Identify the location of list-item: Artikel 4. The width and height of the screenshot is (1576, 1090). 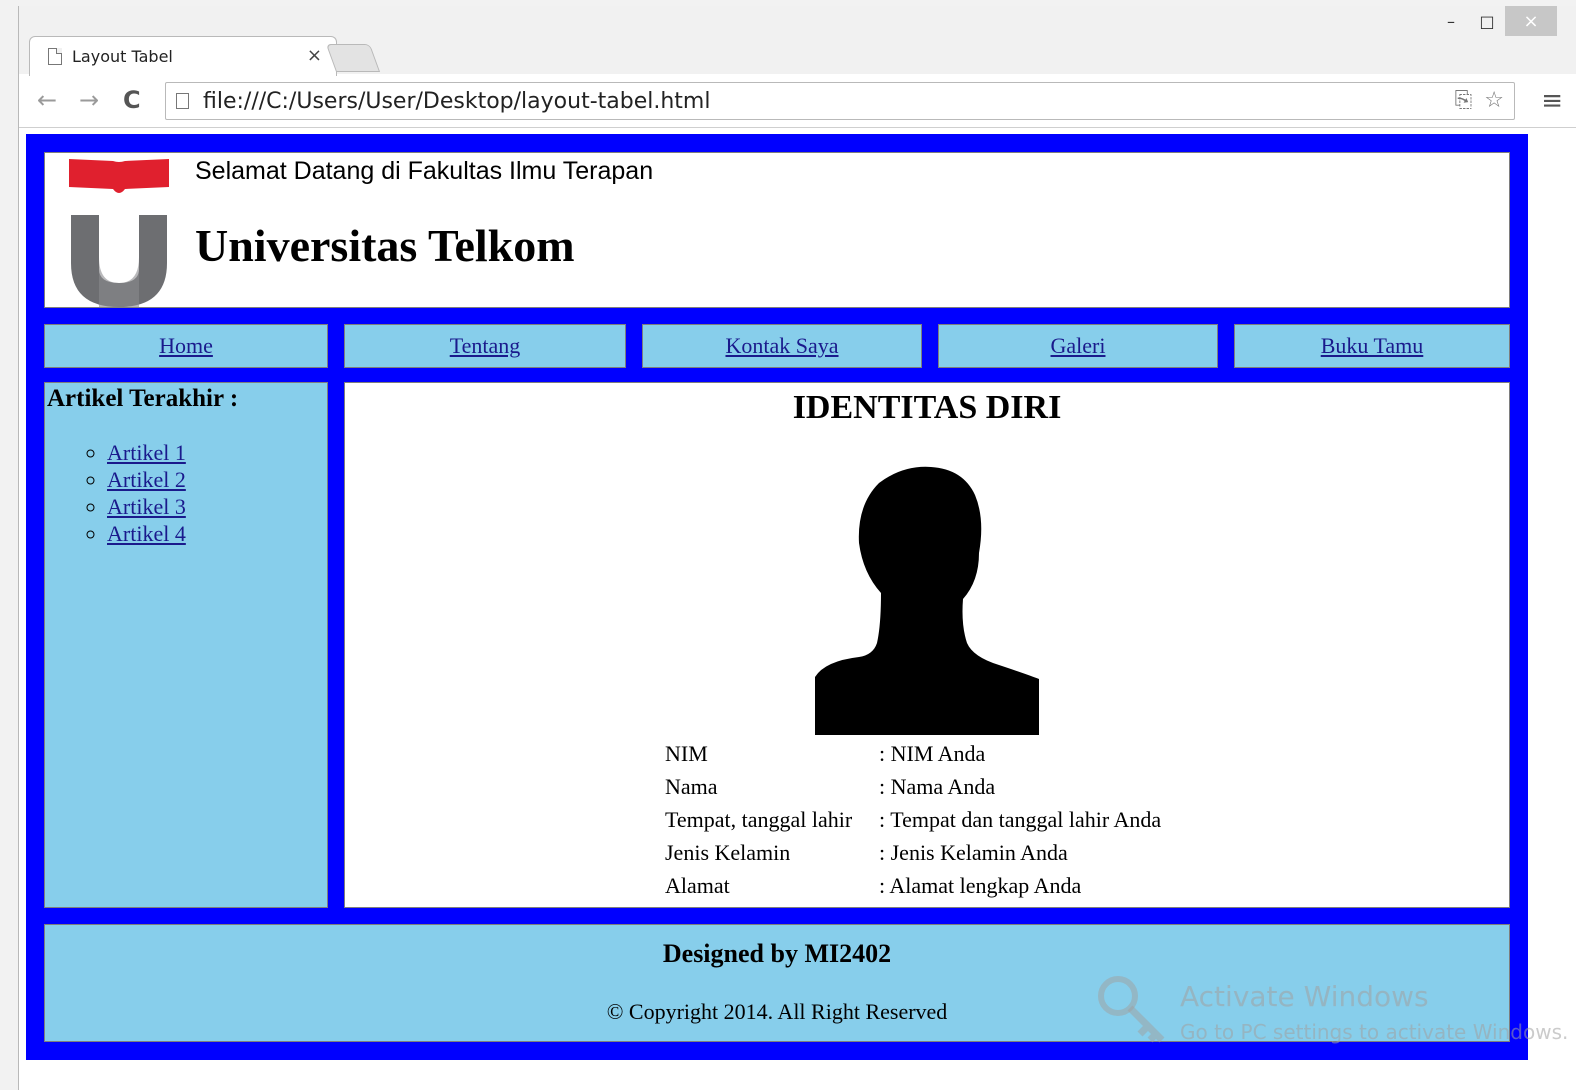
(216, 533).